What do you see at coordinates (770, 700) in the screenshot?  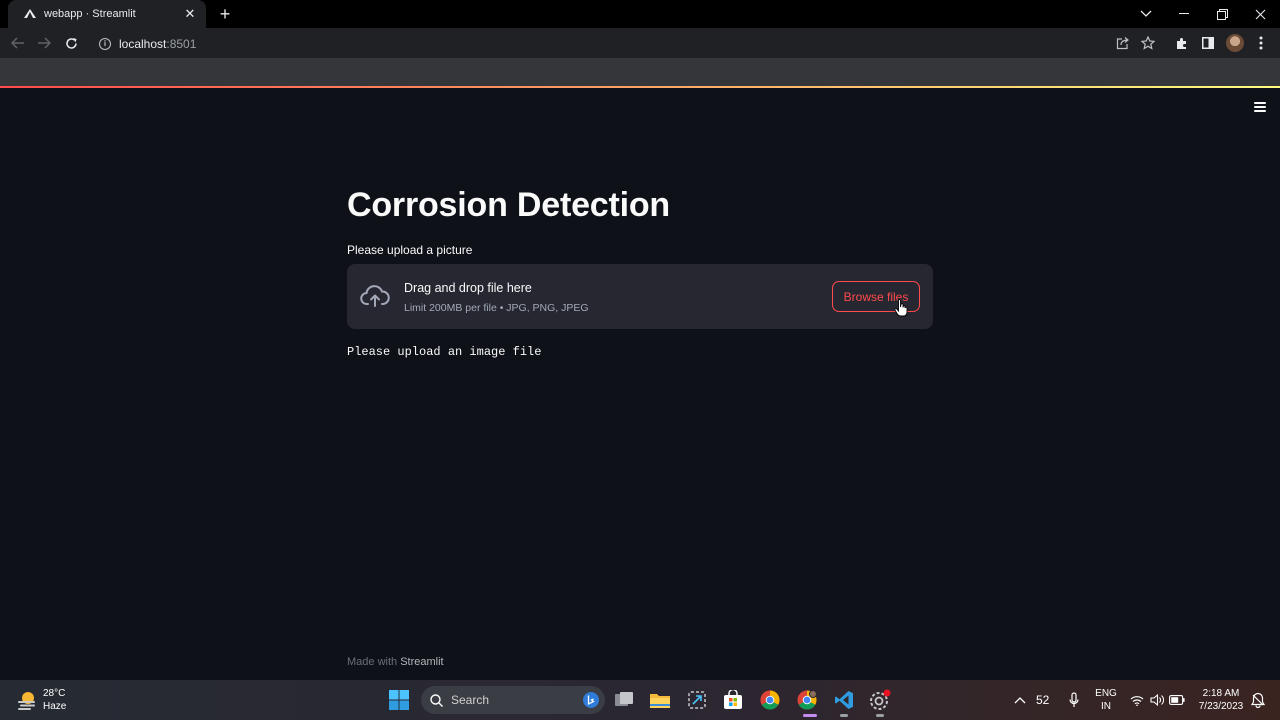 I see `chrome-icon` at bounding box center [770, 700].